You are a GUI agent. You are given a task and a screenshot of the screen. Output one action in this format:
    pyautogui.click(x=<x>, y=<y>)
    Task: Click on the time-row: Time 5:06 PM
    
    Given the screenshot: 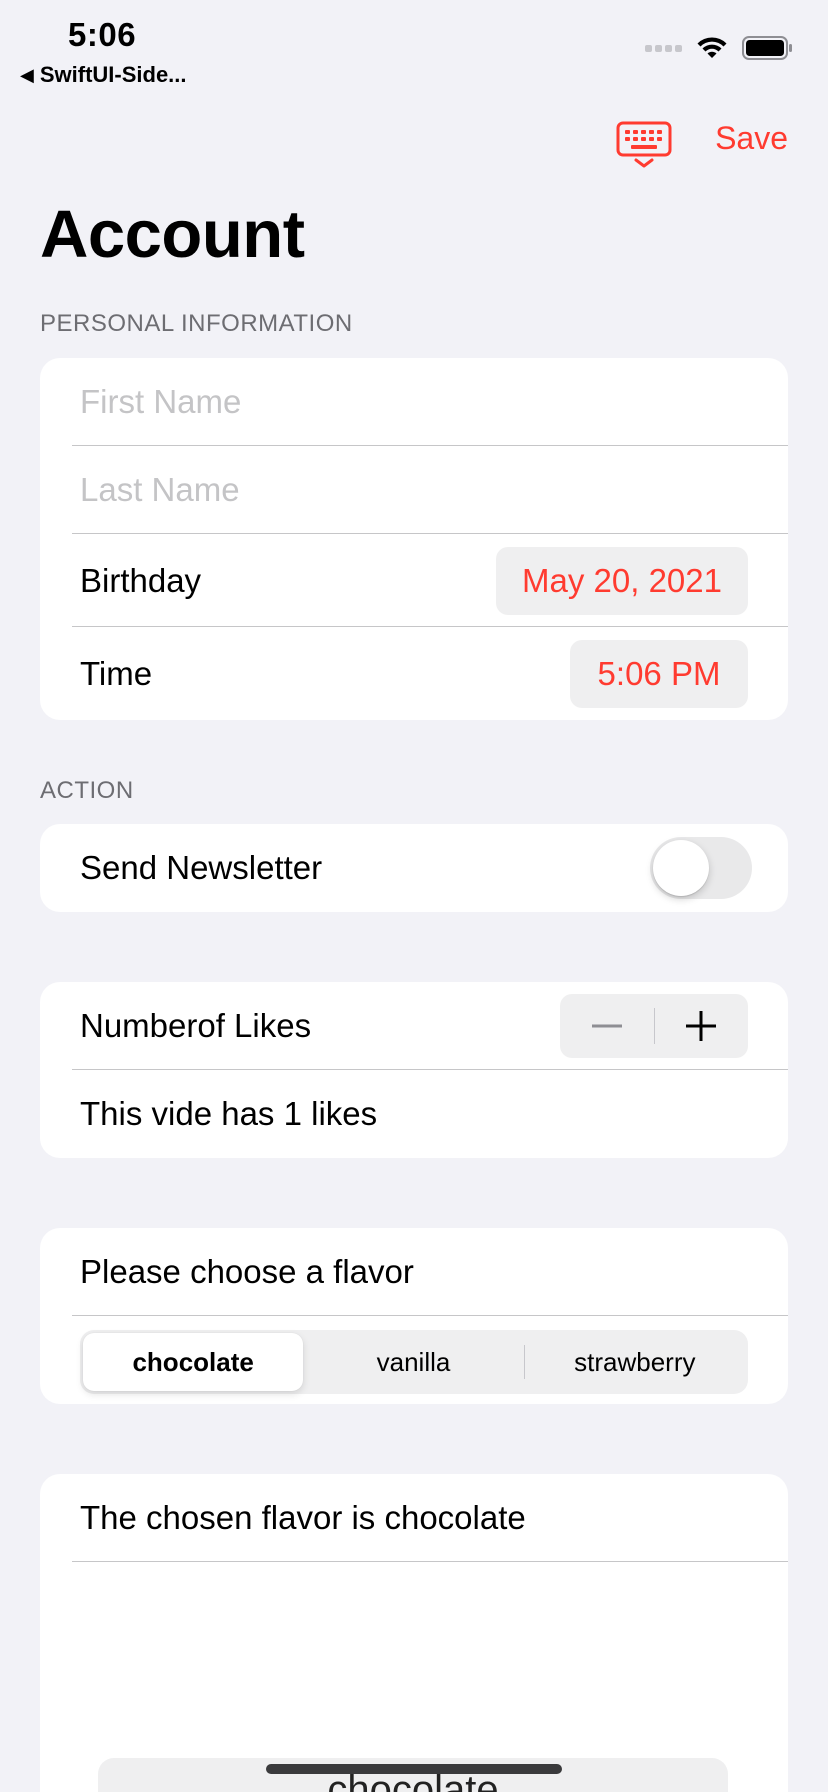 What is the action you would take?
    pyautogui.click(x=414, y=673)
    